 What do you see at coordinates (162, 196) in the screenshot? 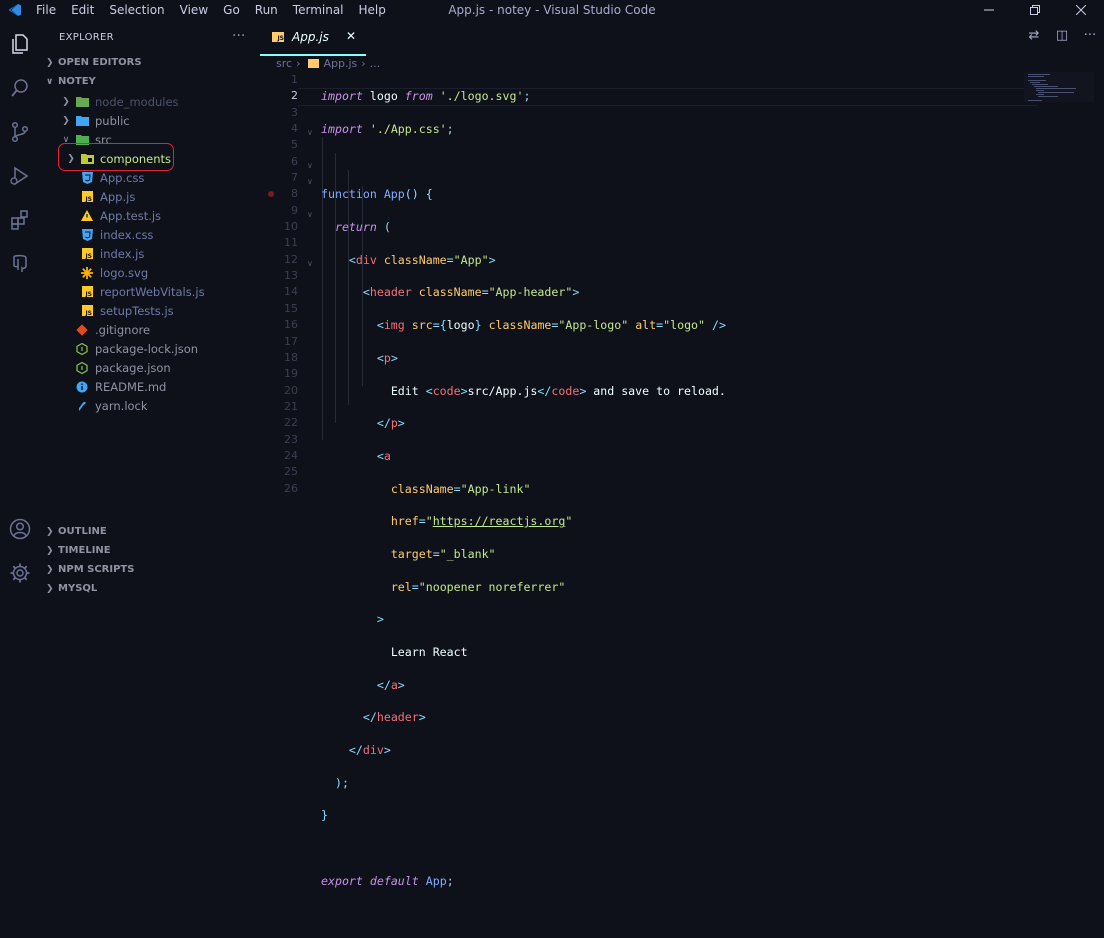
I see `tree-item-app-js: JS App.js` at bounding box center [162, 196].